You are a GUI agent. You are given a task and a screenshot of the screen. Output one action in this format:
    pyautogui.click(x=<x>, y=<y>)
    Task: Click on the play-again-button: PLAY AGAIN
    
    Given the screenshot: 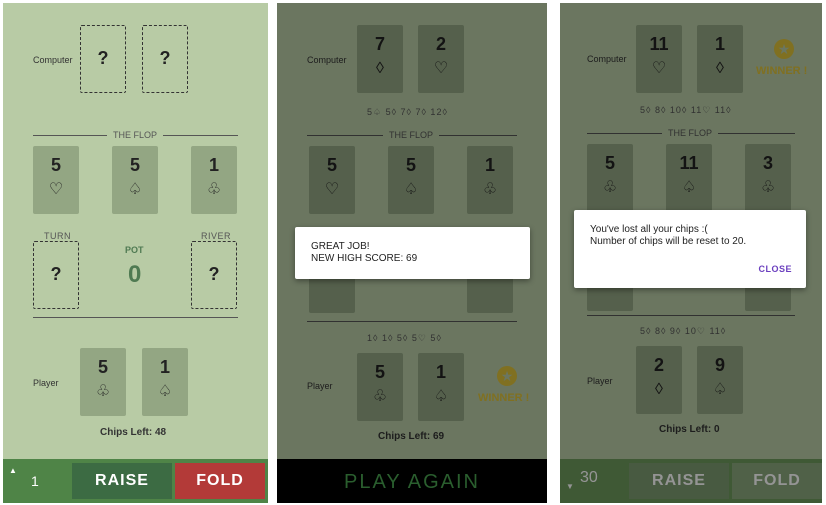 What is the action you would take?
    pyautogui.click(x=412, y=481)
    